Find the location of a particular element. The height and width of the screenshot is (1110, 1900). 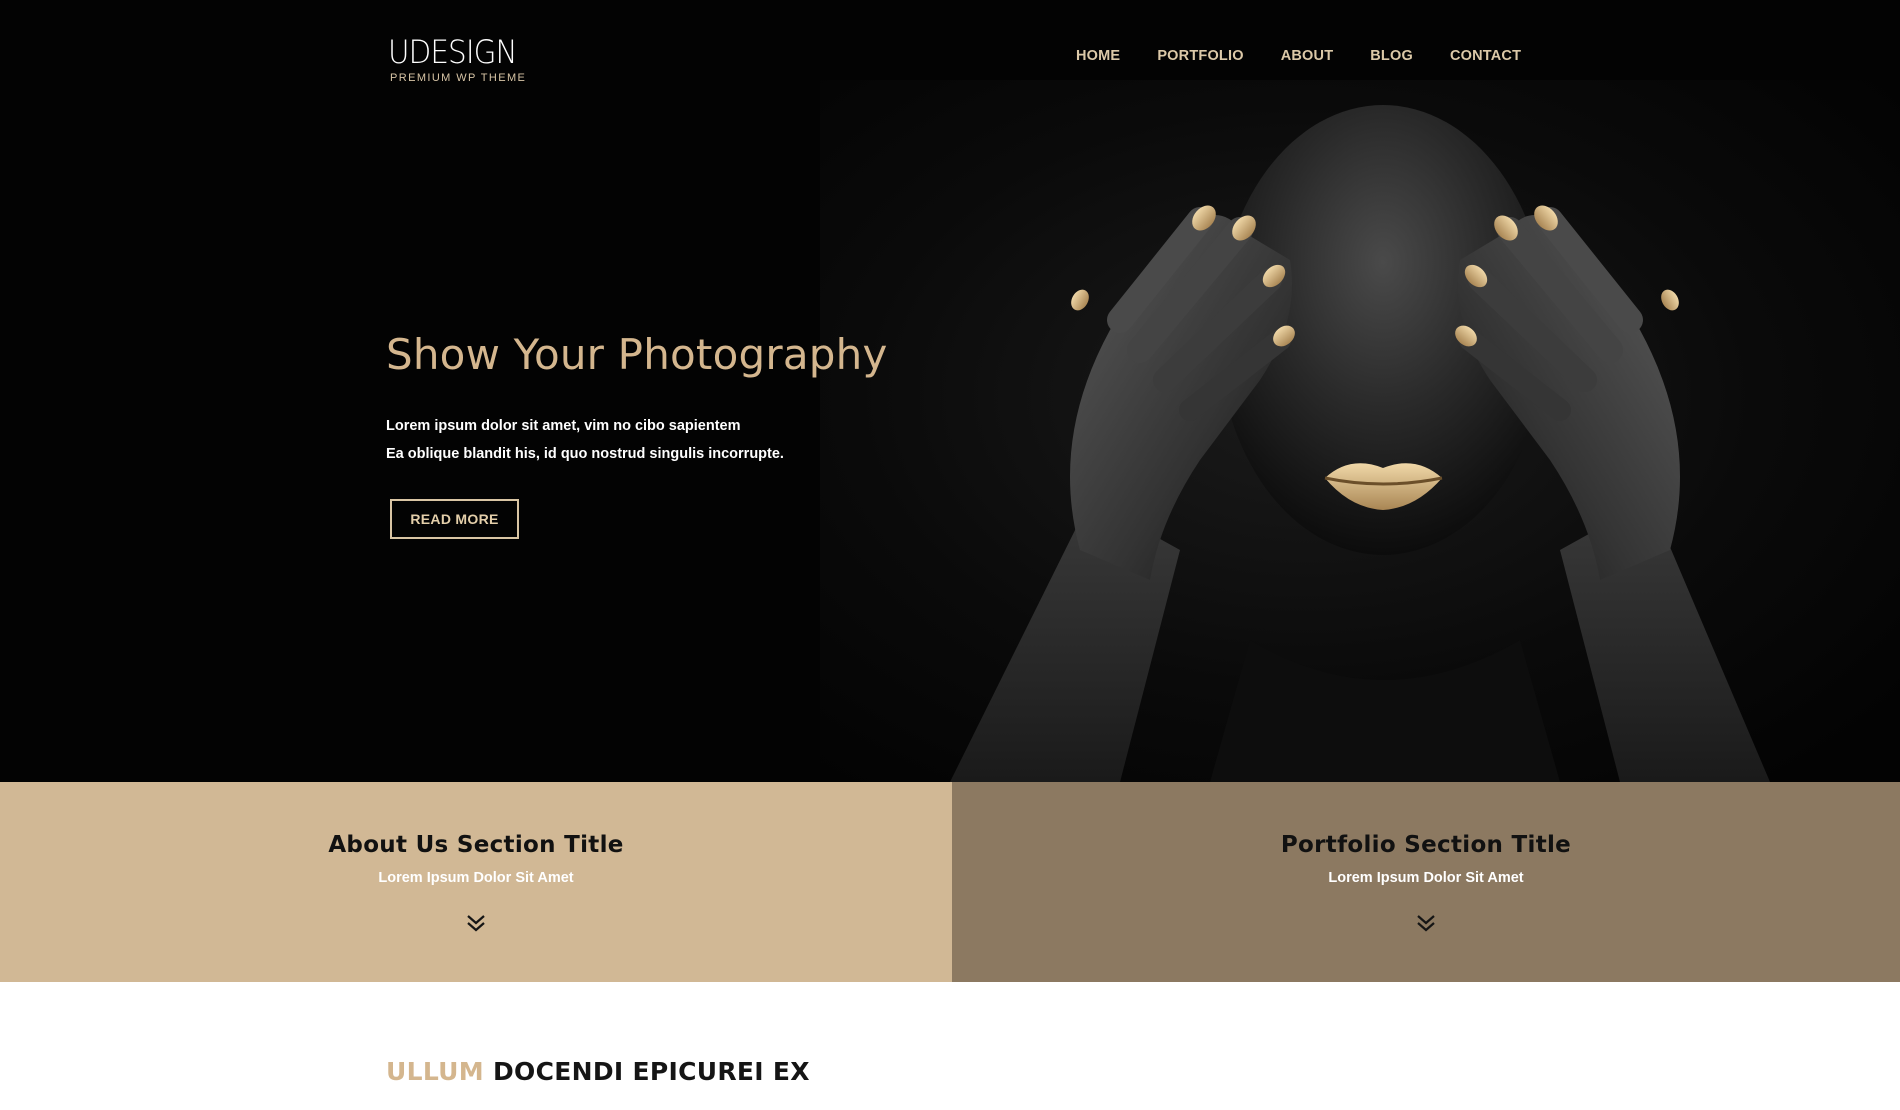

portfolio-section-title: Portfolio Section Title is located at coordinates (1426, 845).